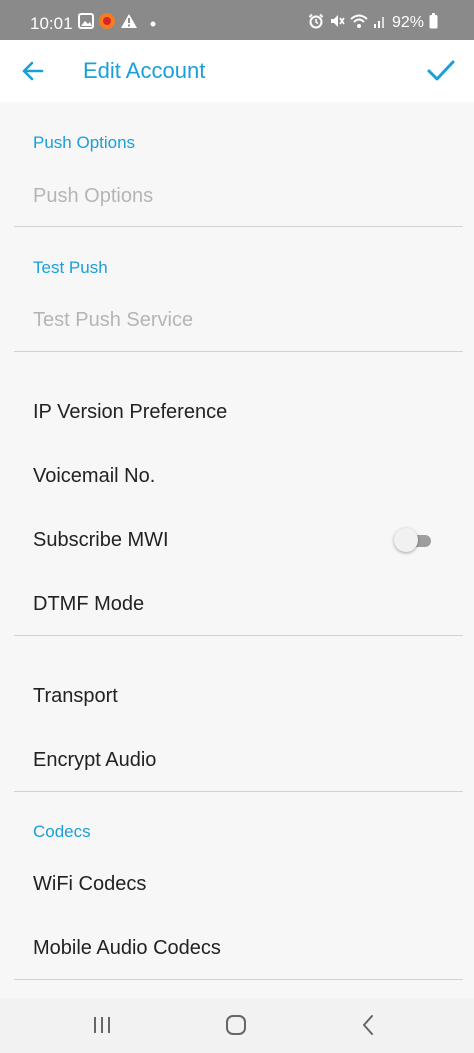  I want to click on arrow-left-icon, so click(33, 71).